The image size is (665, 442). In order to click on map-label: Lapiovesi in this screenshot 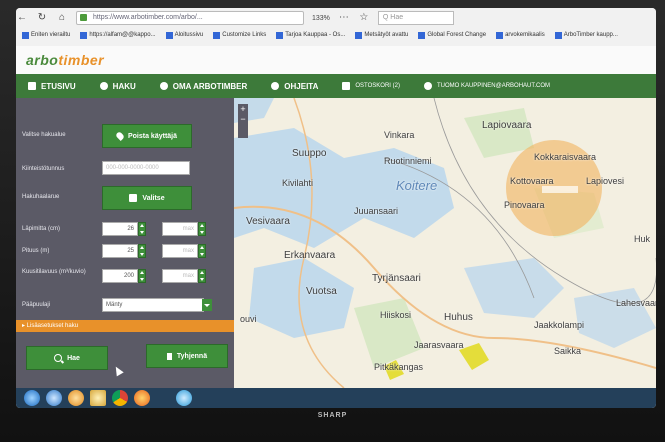, I will do `click(605, 181)`.